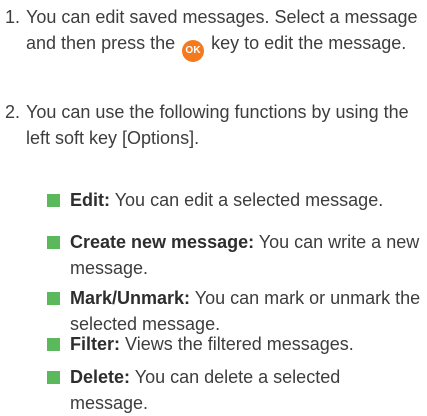 The image size is (427, 416). Describe the element at coordinates (239, 344) in the screenshot. I see `option-desc: Views the filtered messages.` at that location.